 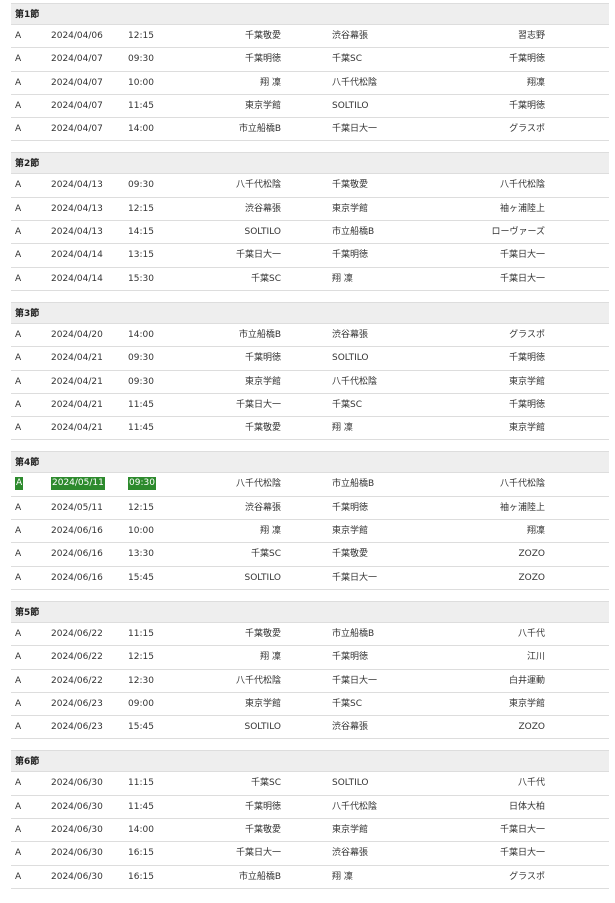 What do you see at coordinates (310, 279) in the screenshot?
I see `match-row: A 2024/04/14 15:30 千葉SC 翔 凜 千葉日大一` at bounding box center [310, 279].